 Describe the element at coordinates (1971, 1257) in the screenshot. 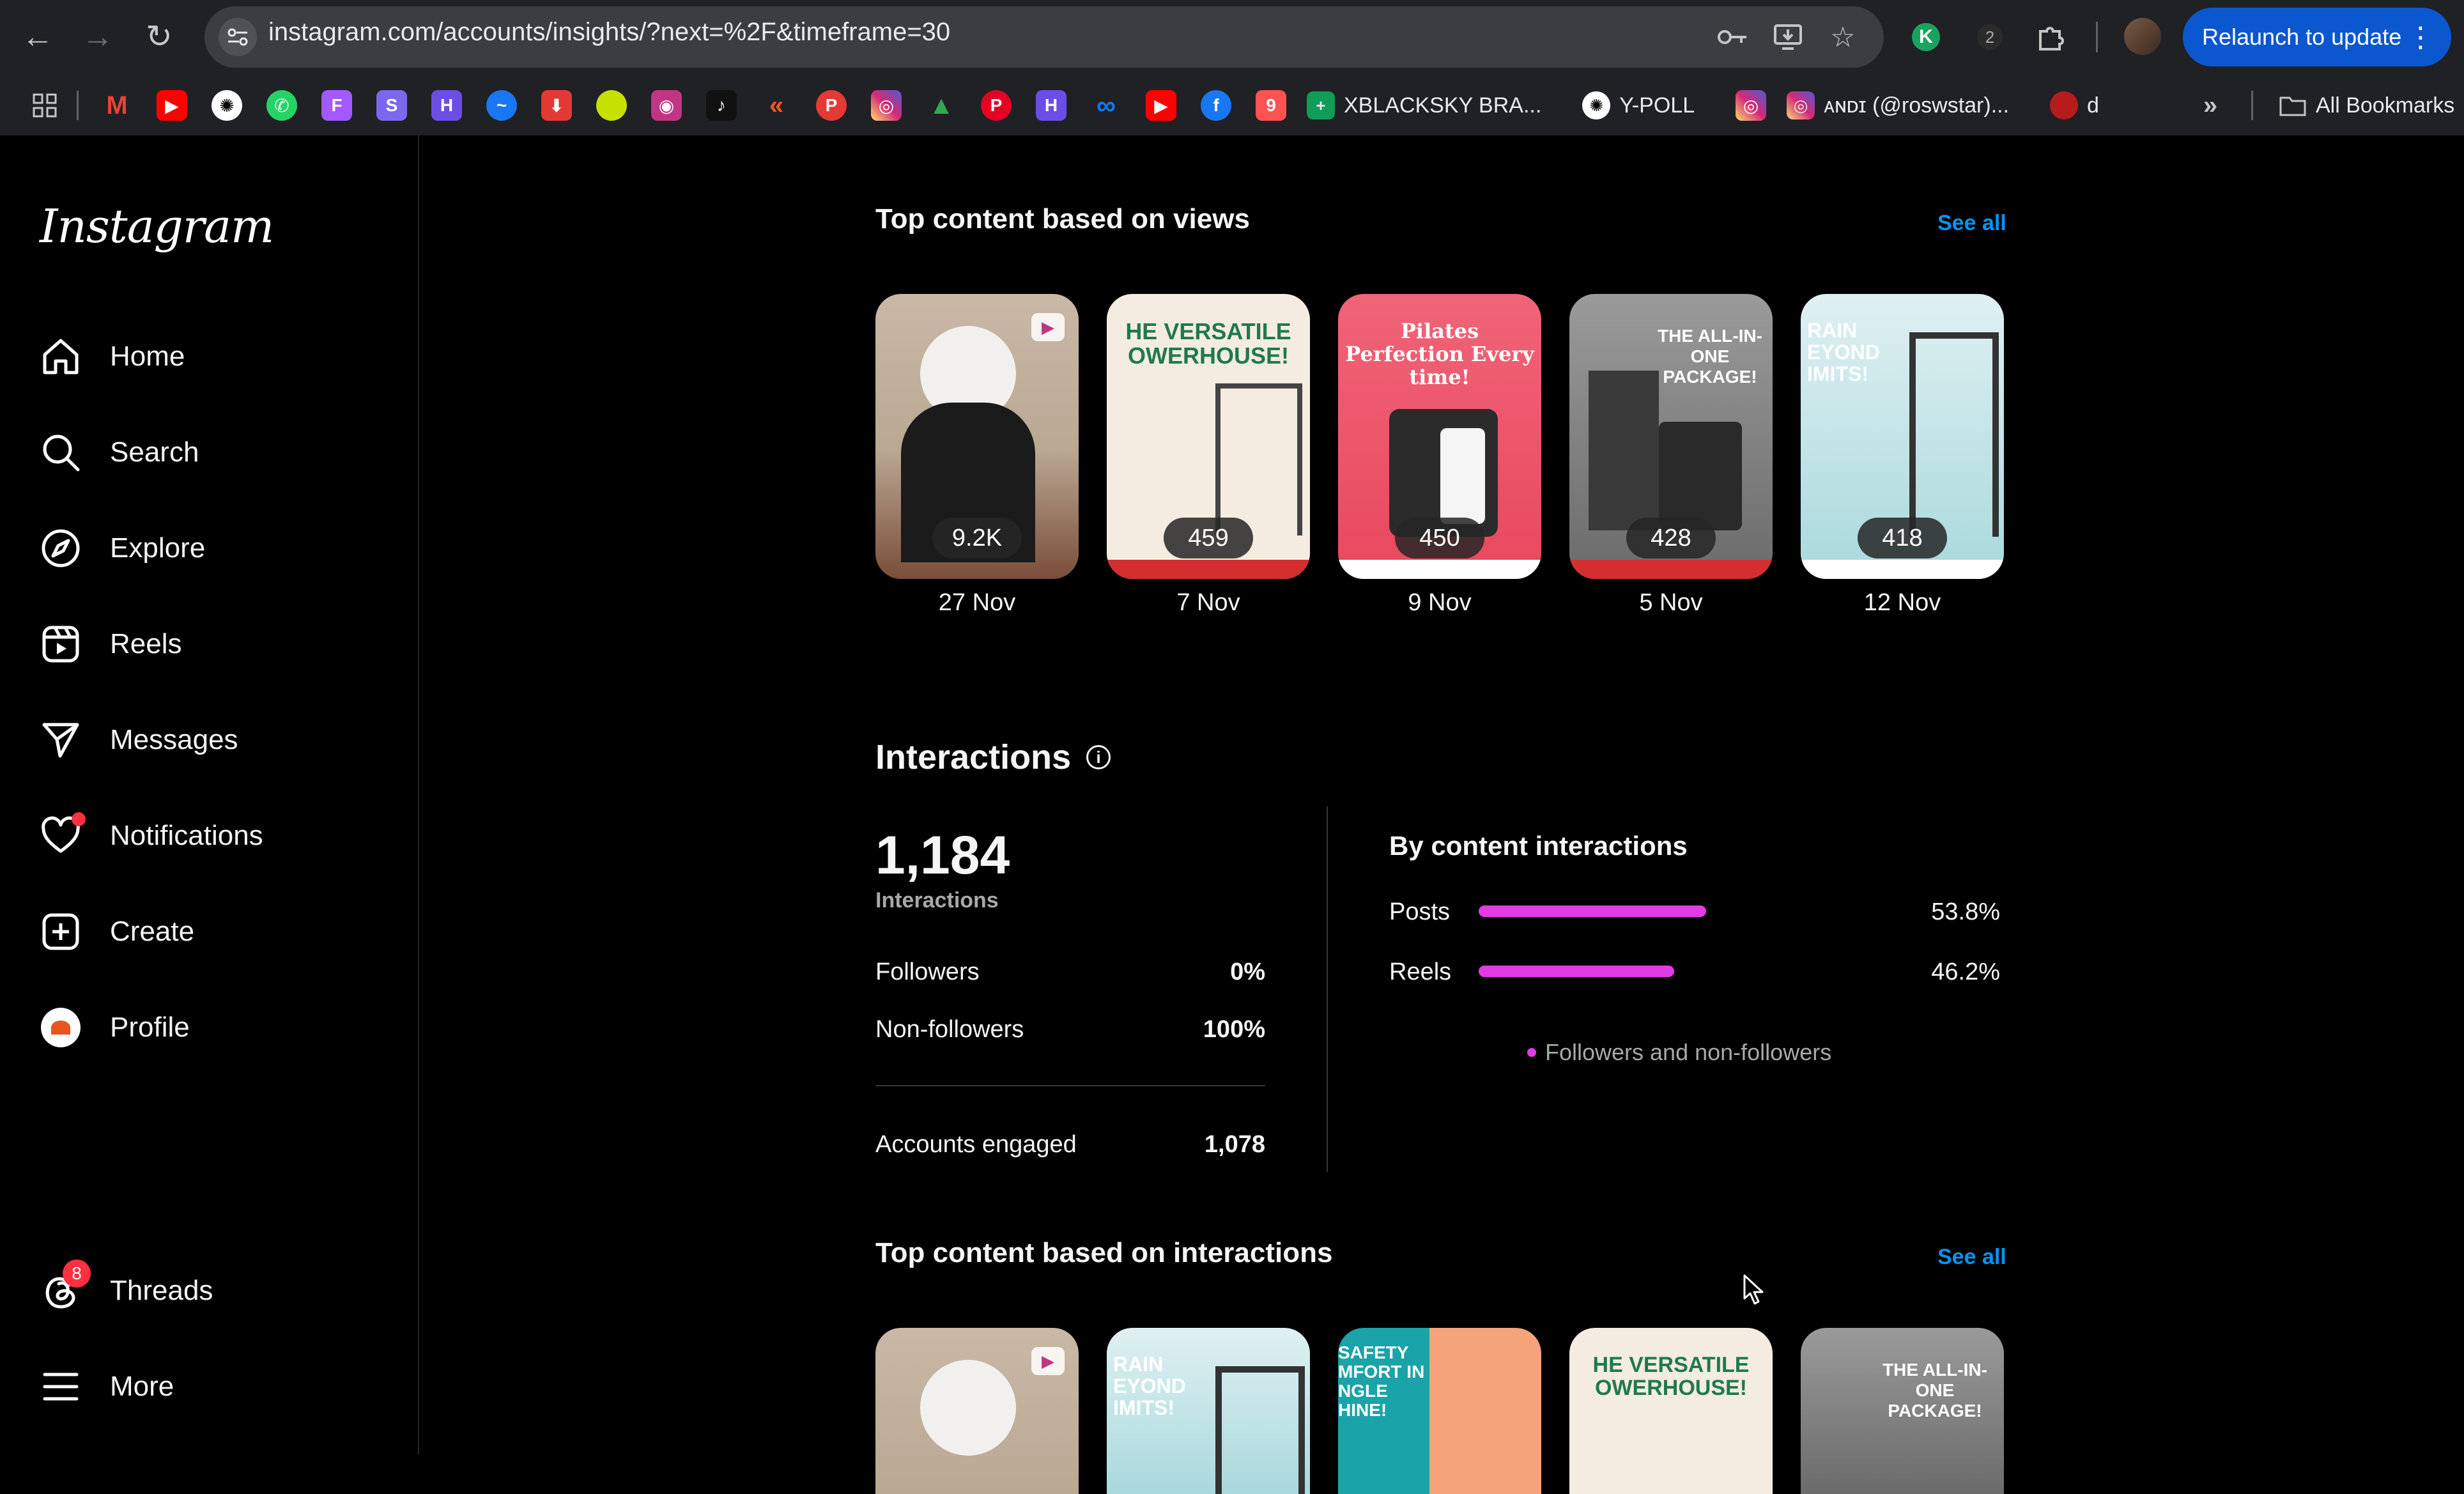

I see `see-all-interactions-link: See all` at that location.